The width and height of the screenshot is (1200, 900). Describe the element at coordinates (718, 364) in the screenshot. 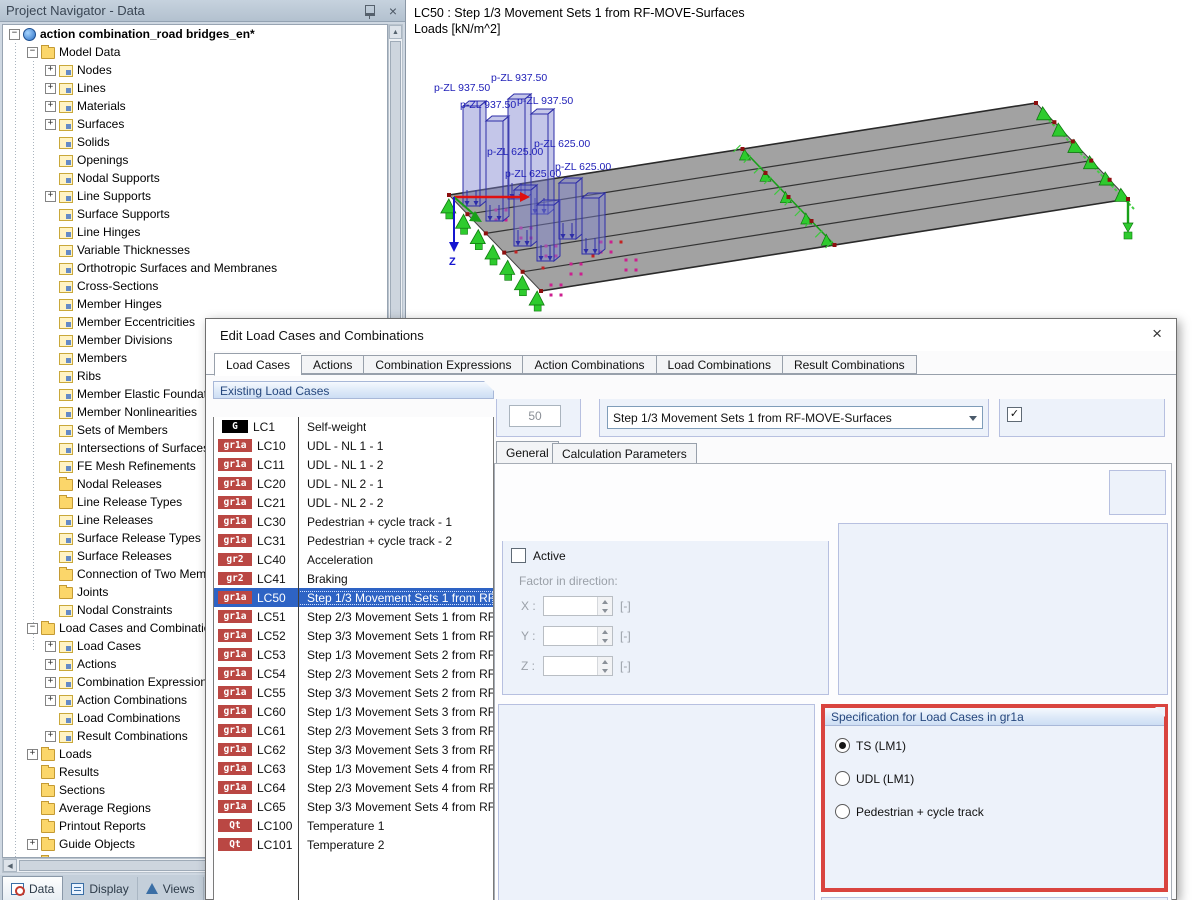

I see `dialog-tab-load-combinations: Load Combinations` at that location.